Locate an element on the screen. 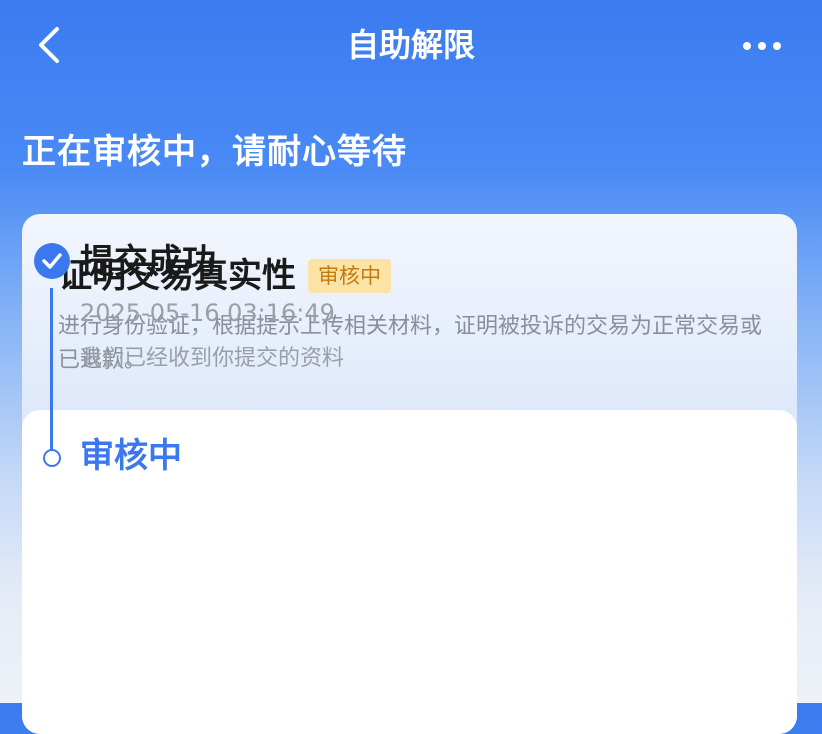 The height and width of the screenshot is (734, 822). step-title-submitted: 提交成功 is located at coordinates (148, 262).